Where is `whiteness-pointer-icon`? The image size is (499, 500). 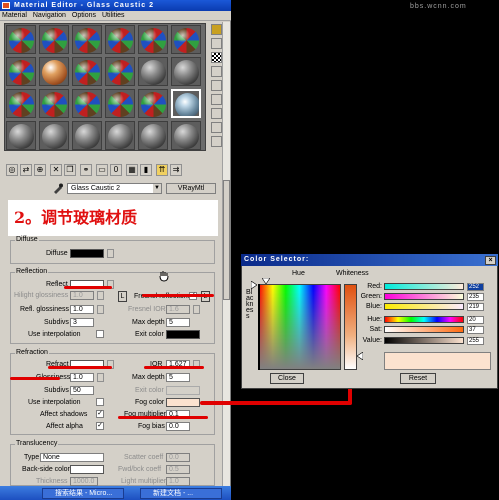
whiteness-pointer-icon is located at coordinates (360, 356).